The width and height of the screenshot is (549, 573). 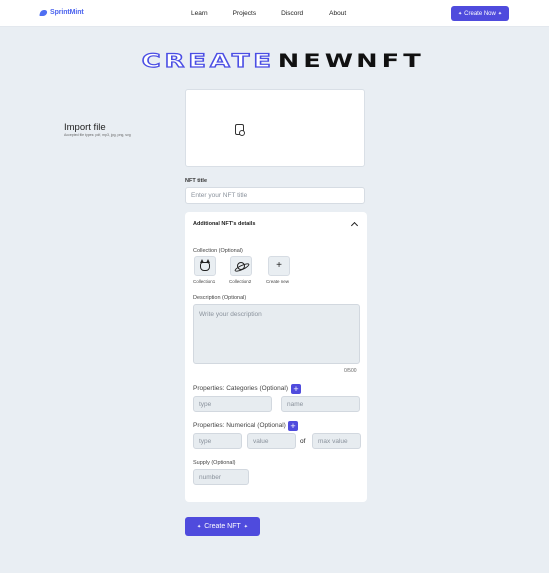 I want to click on plus-icon: +, so click(x=279, y=265).